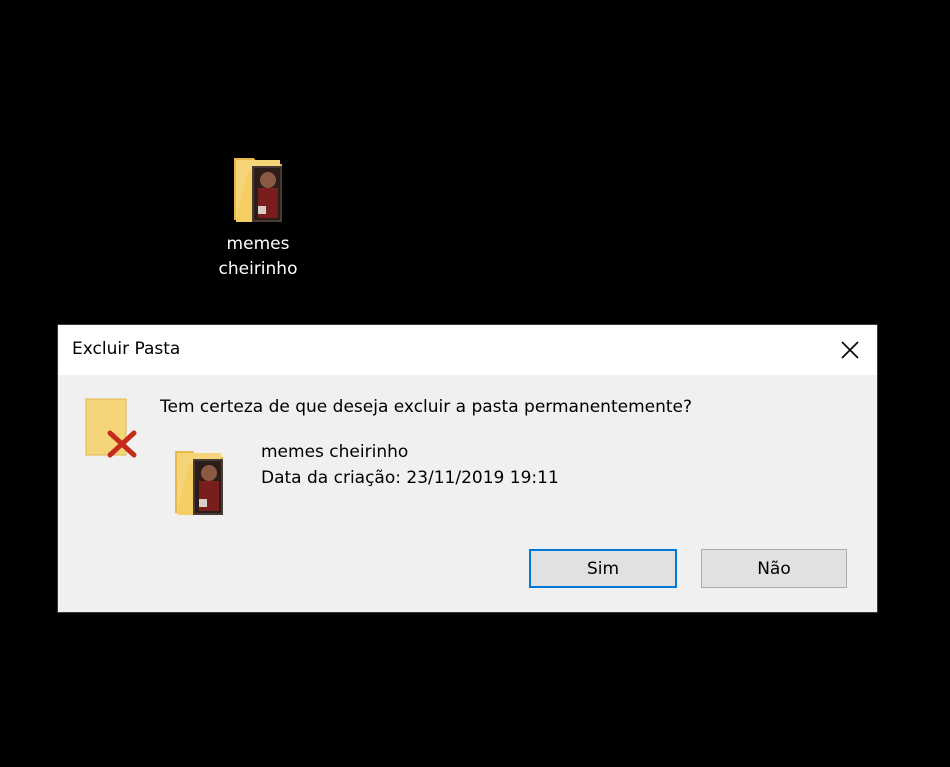 This screenshot has height=767, width=950. What do you see at coordinates (113, 428) in the screenshot?
I see `folder-delete-icon` at bounding box center [113, 428].